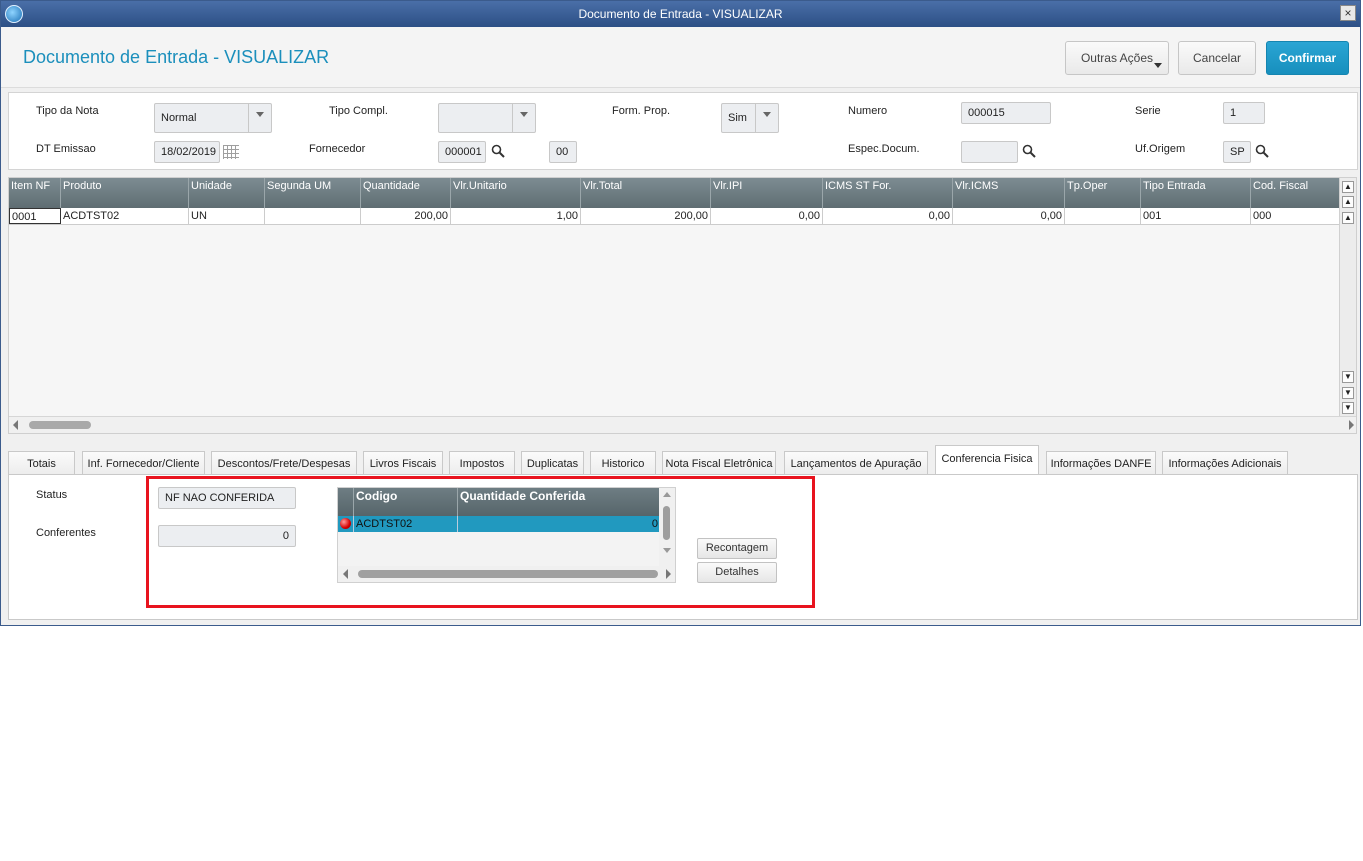 The height and width of the screenshot is (861, 1363). I want to click on fornecedor-field: 000001, so click(462, 152).